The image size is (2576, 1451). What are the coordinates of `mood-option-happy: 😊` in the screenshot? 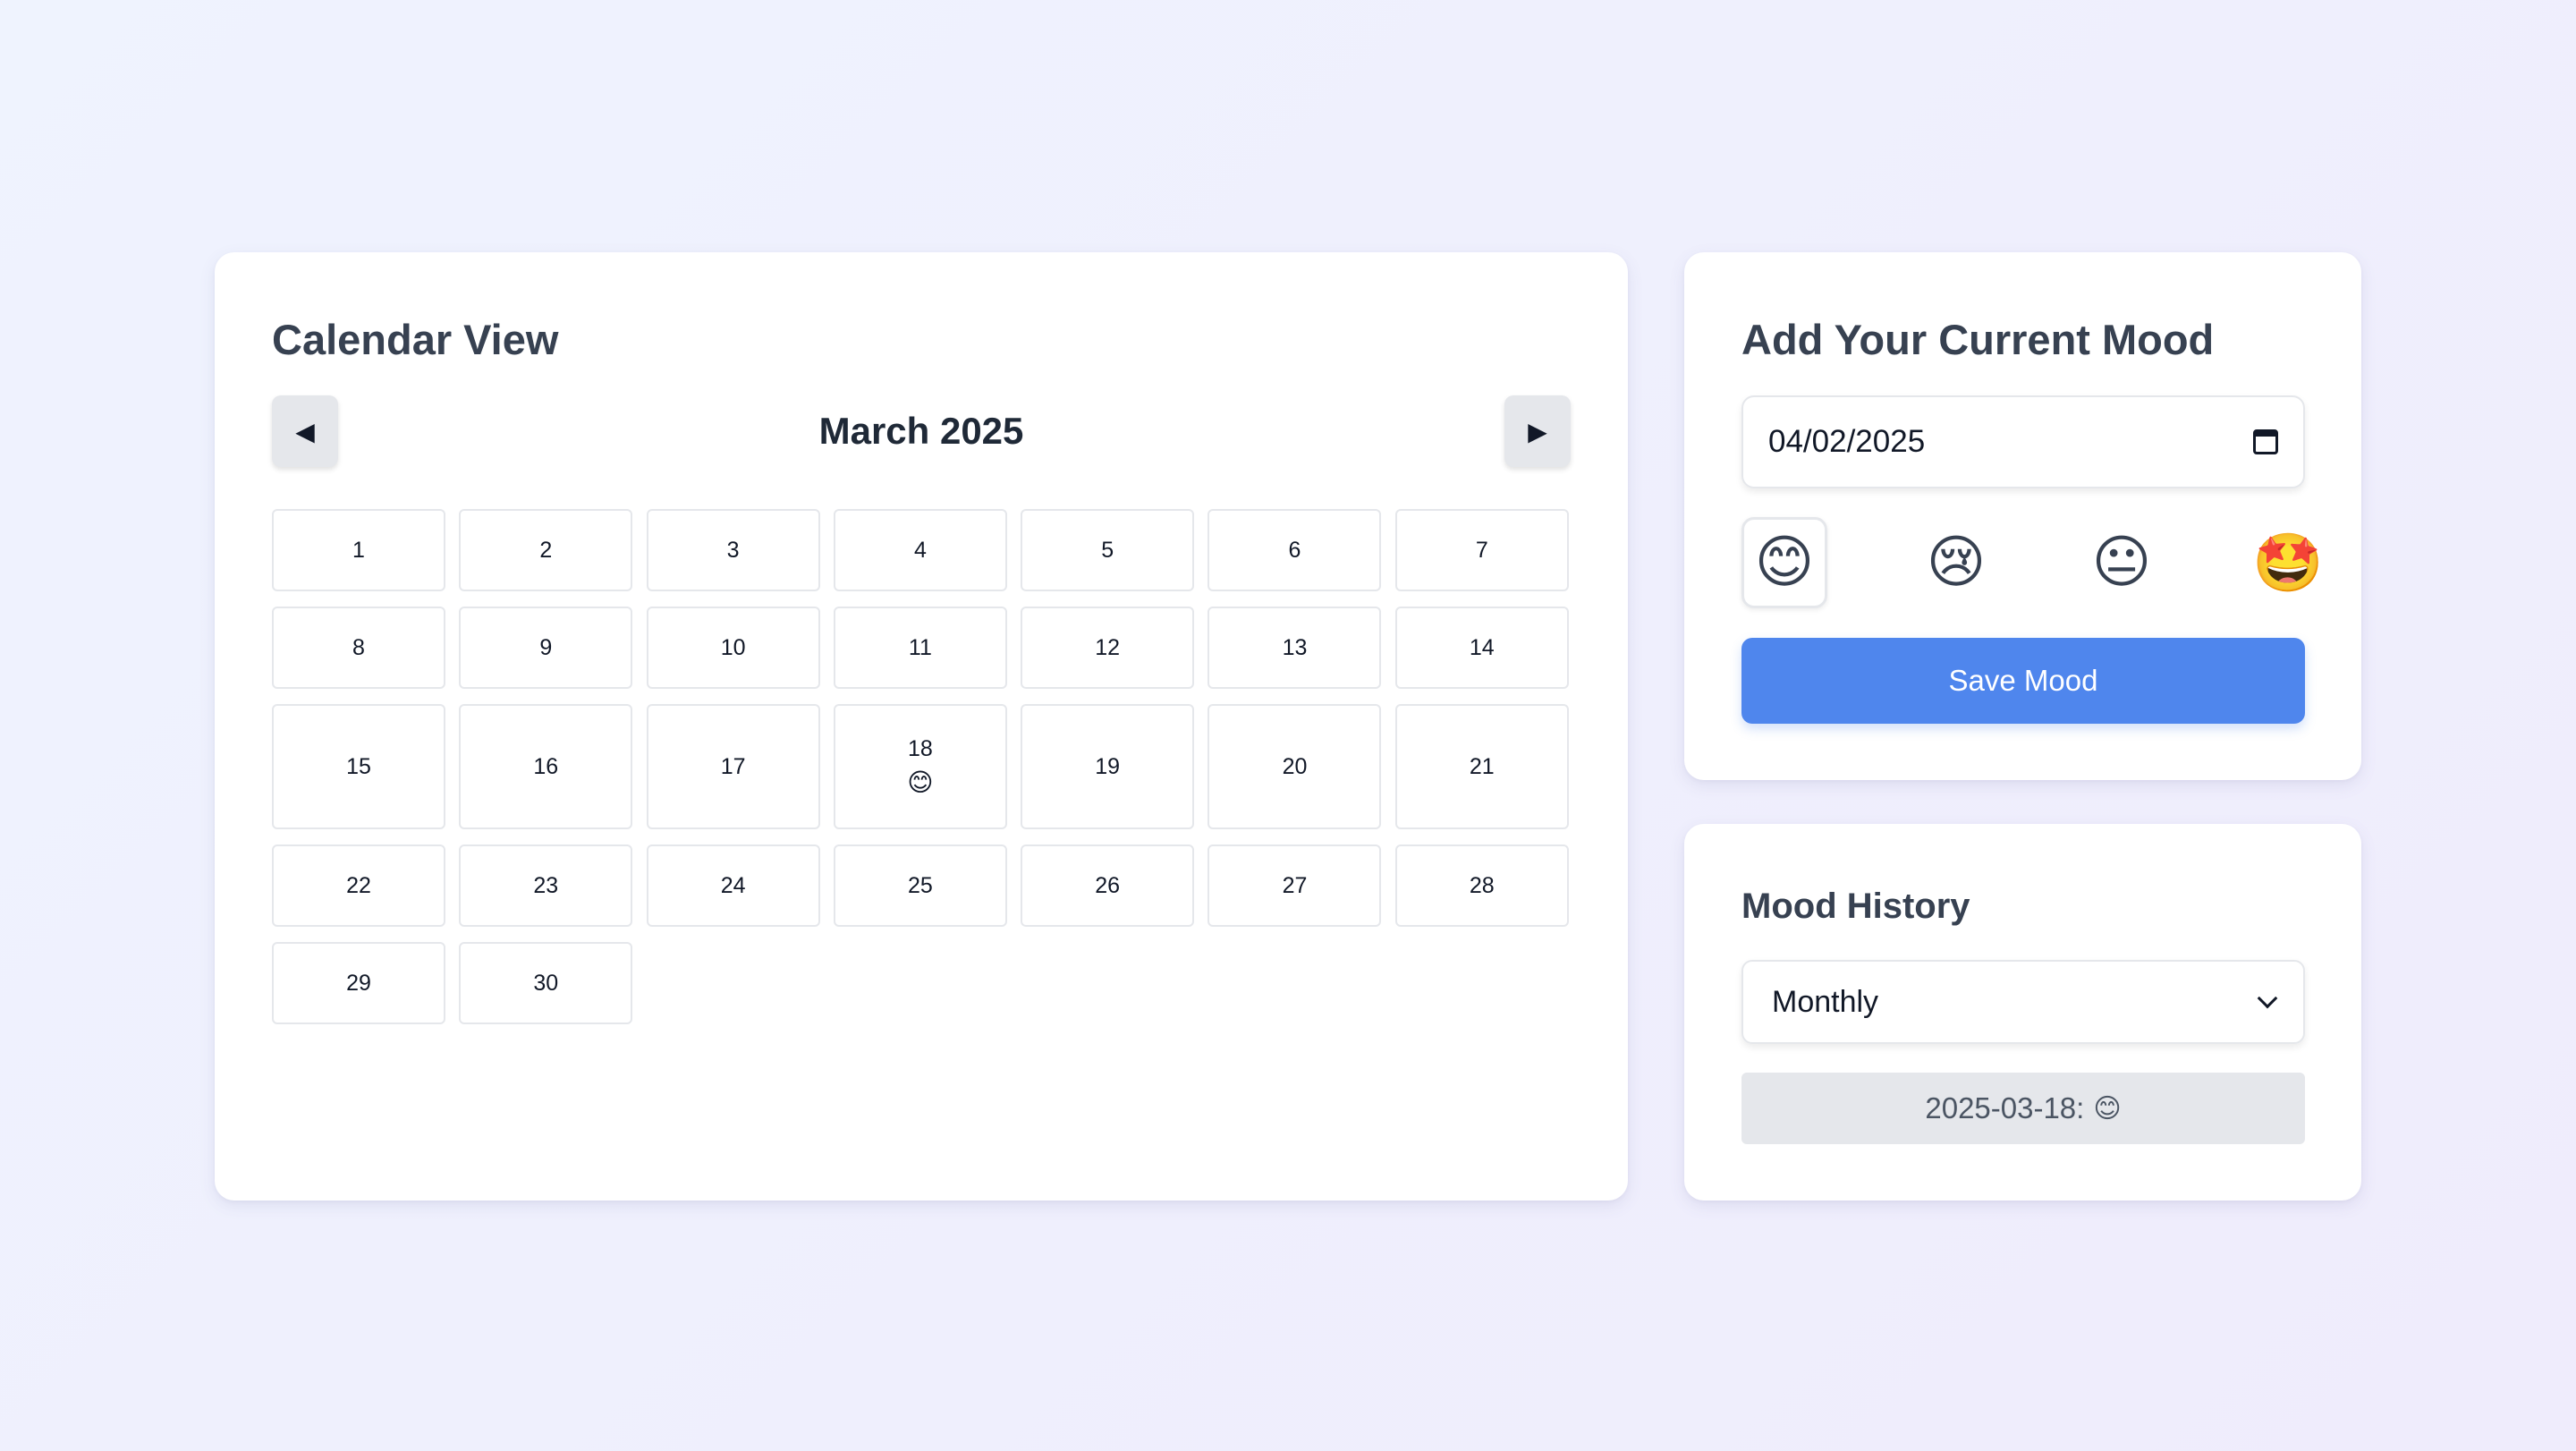 It's located at (1784, 562).